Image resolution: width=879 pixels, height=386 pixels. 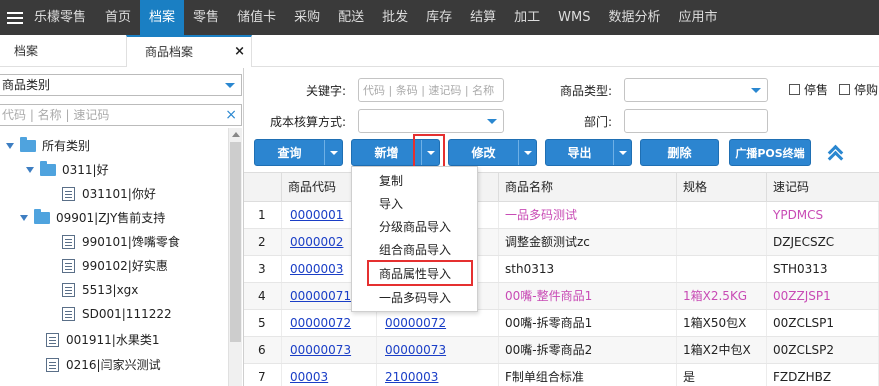 What do you see at coordinates (121, 115) in the screenshot?
I see `category-search-input: 代码 | 名称 | 速记码 ×` at bounding box center [121, 115].